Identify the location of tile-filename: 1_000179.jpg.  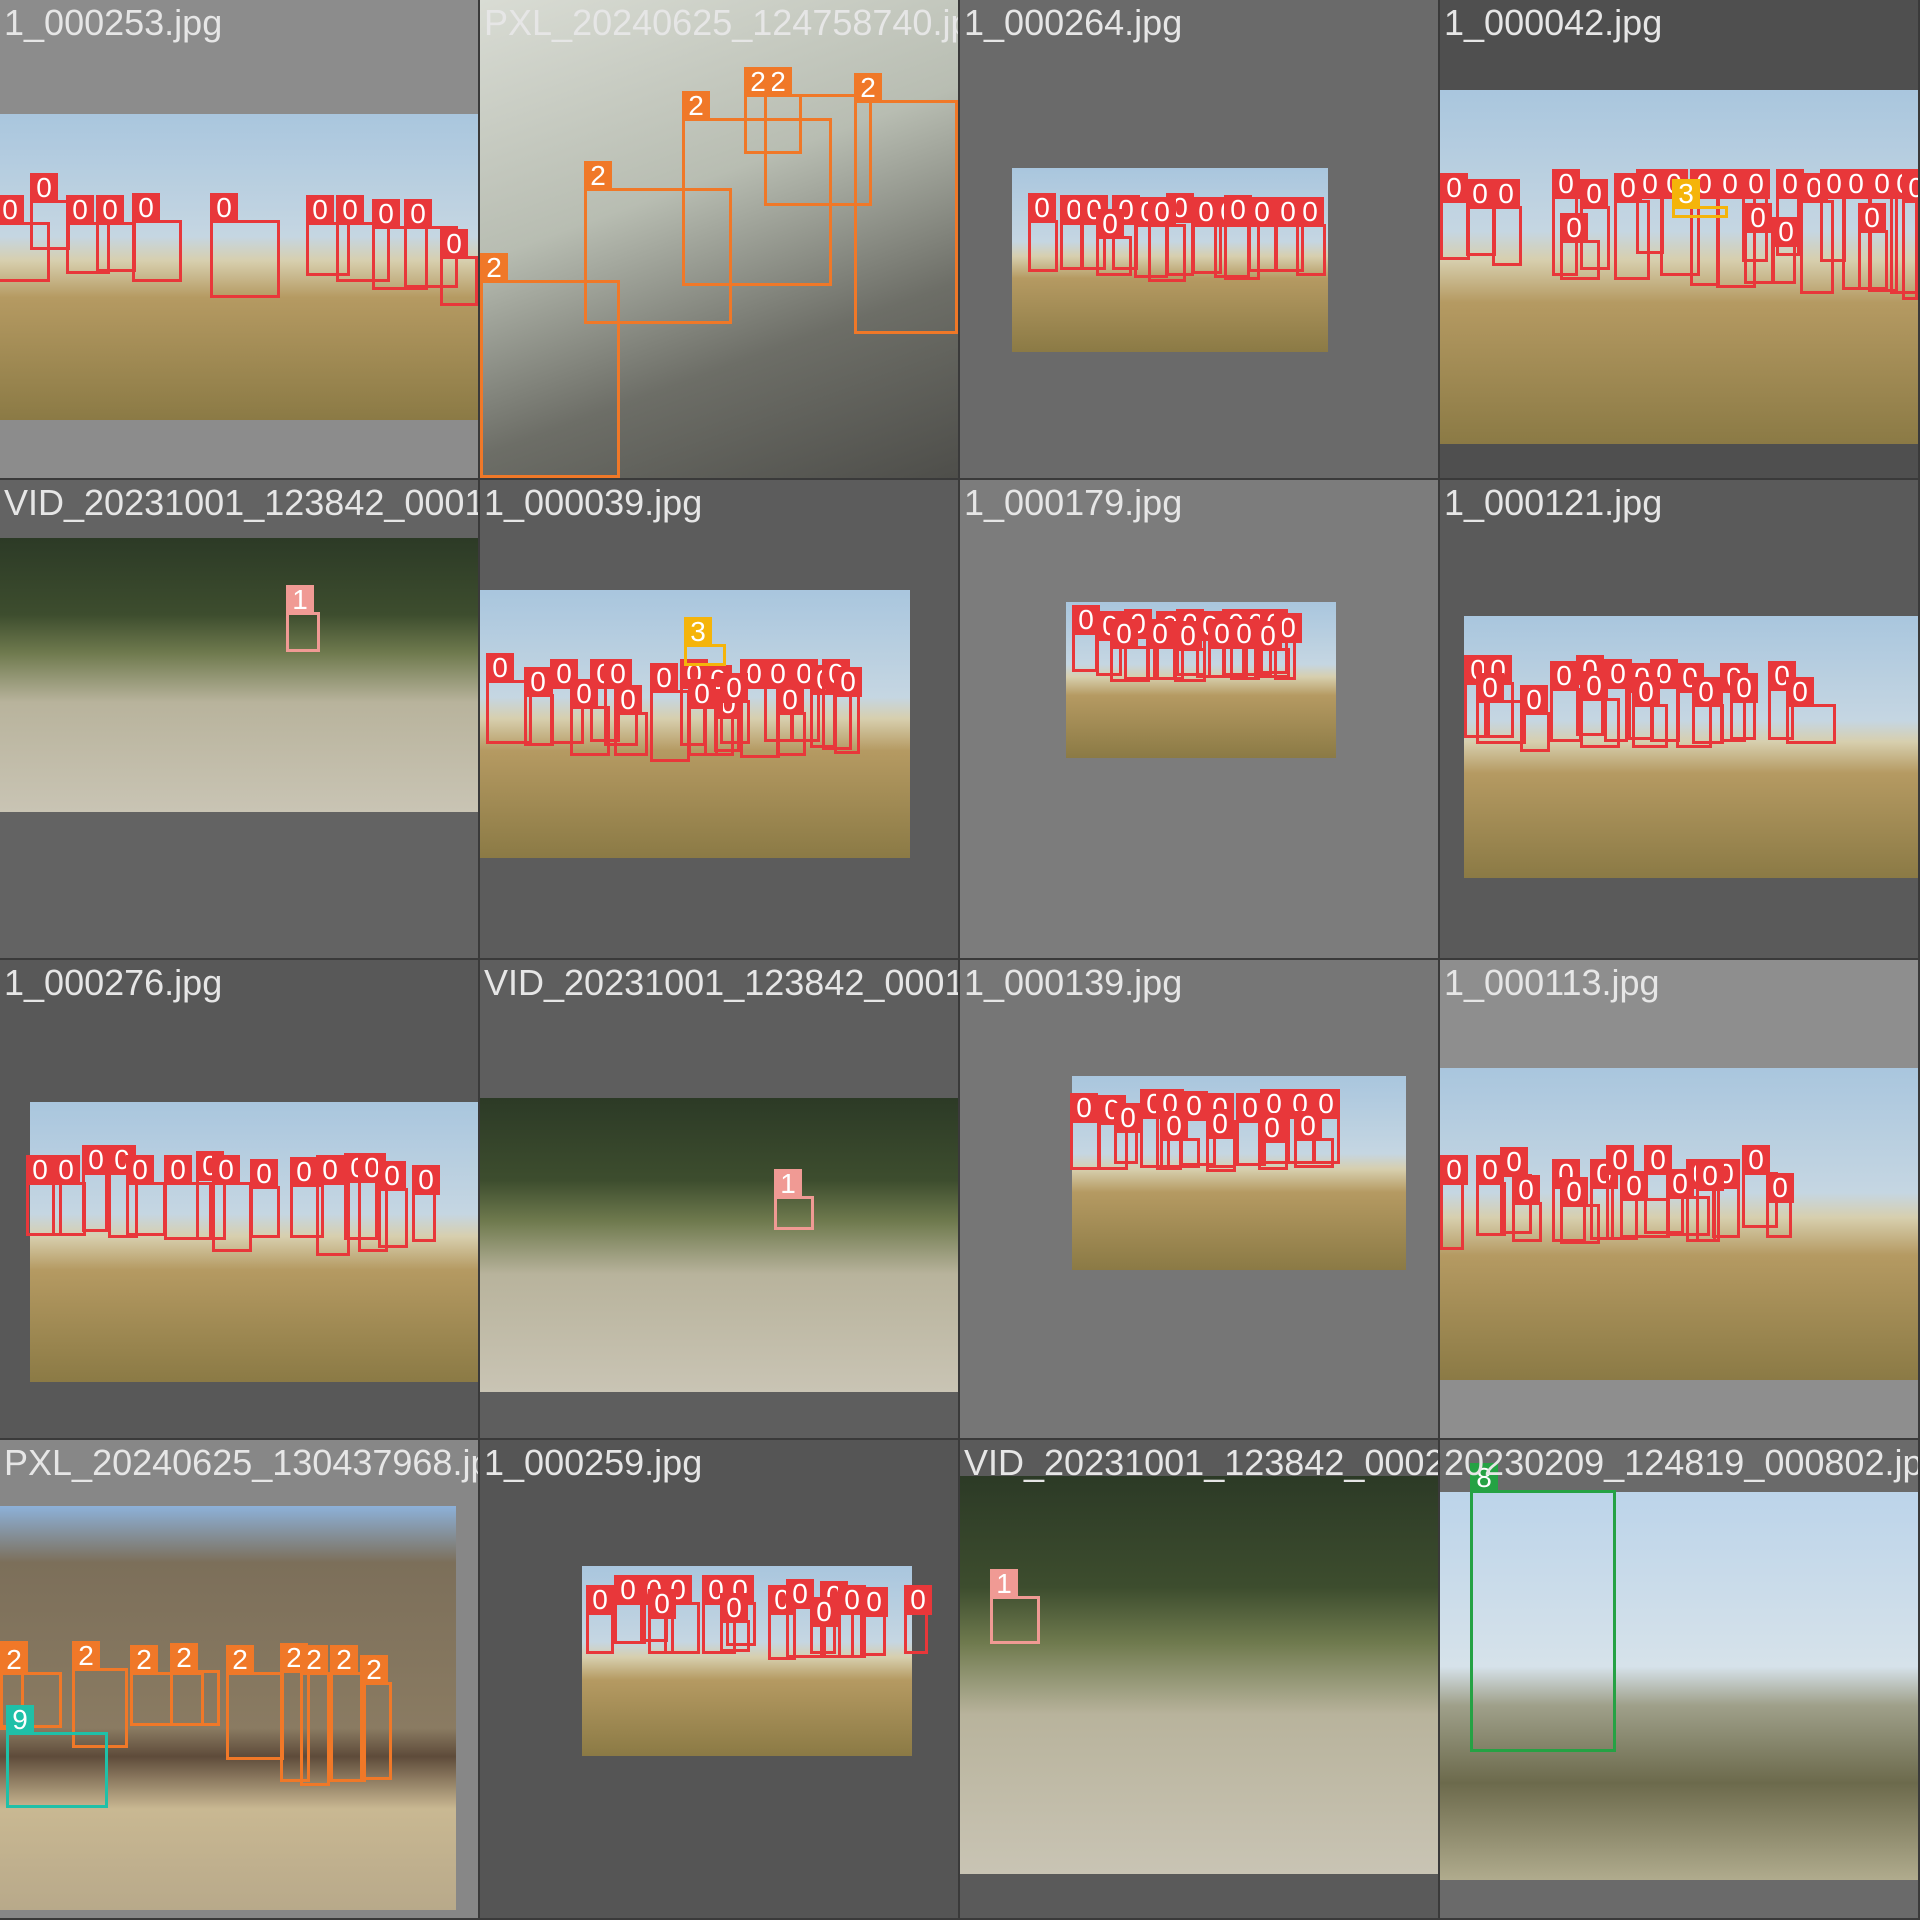
(1073, 502).